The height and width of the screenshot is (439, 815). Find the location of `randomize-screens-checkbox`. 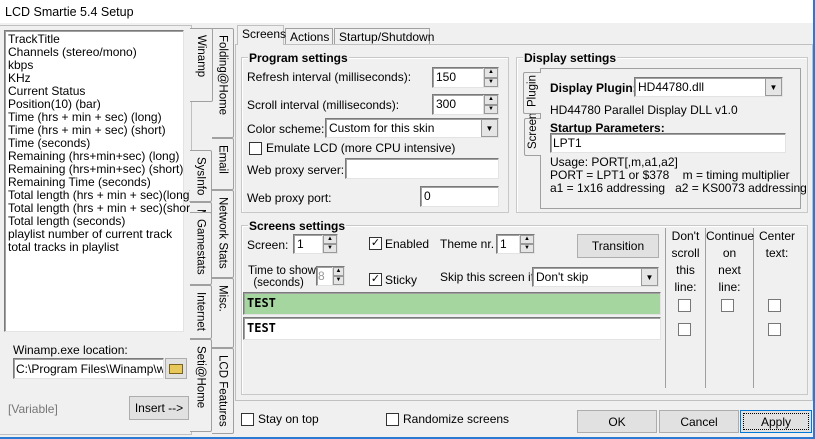

randomize-screens-checkbox is located at coordinates (392, 419).